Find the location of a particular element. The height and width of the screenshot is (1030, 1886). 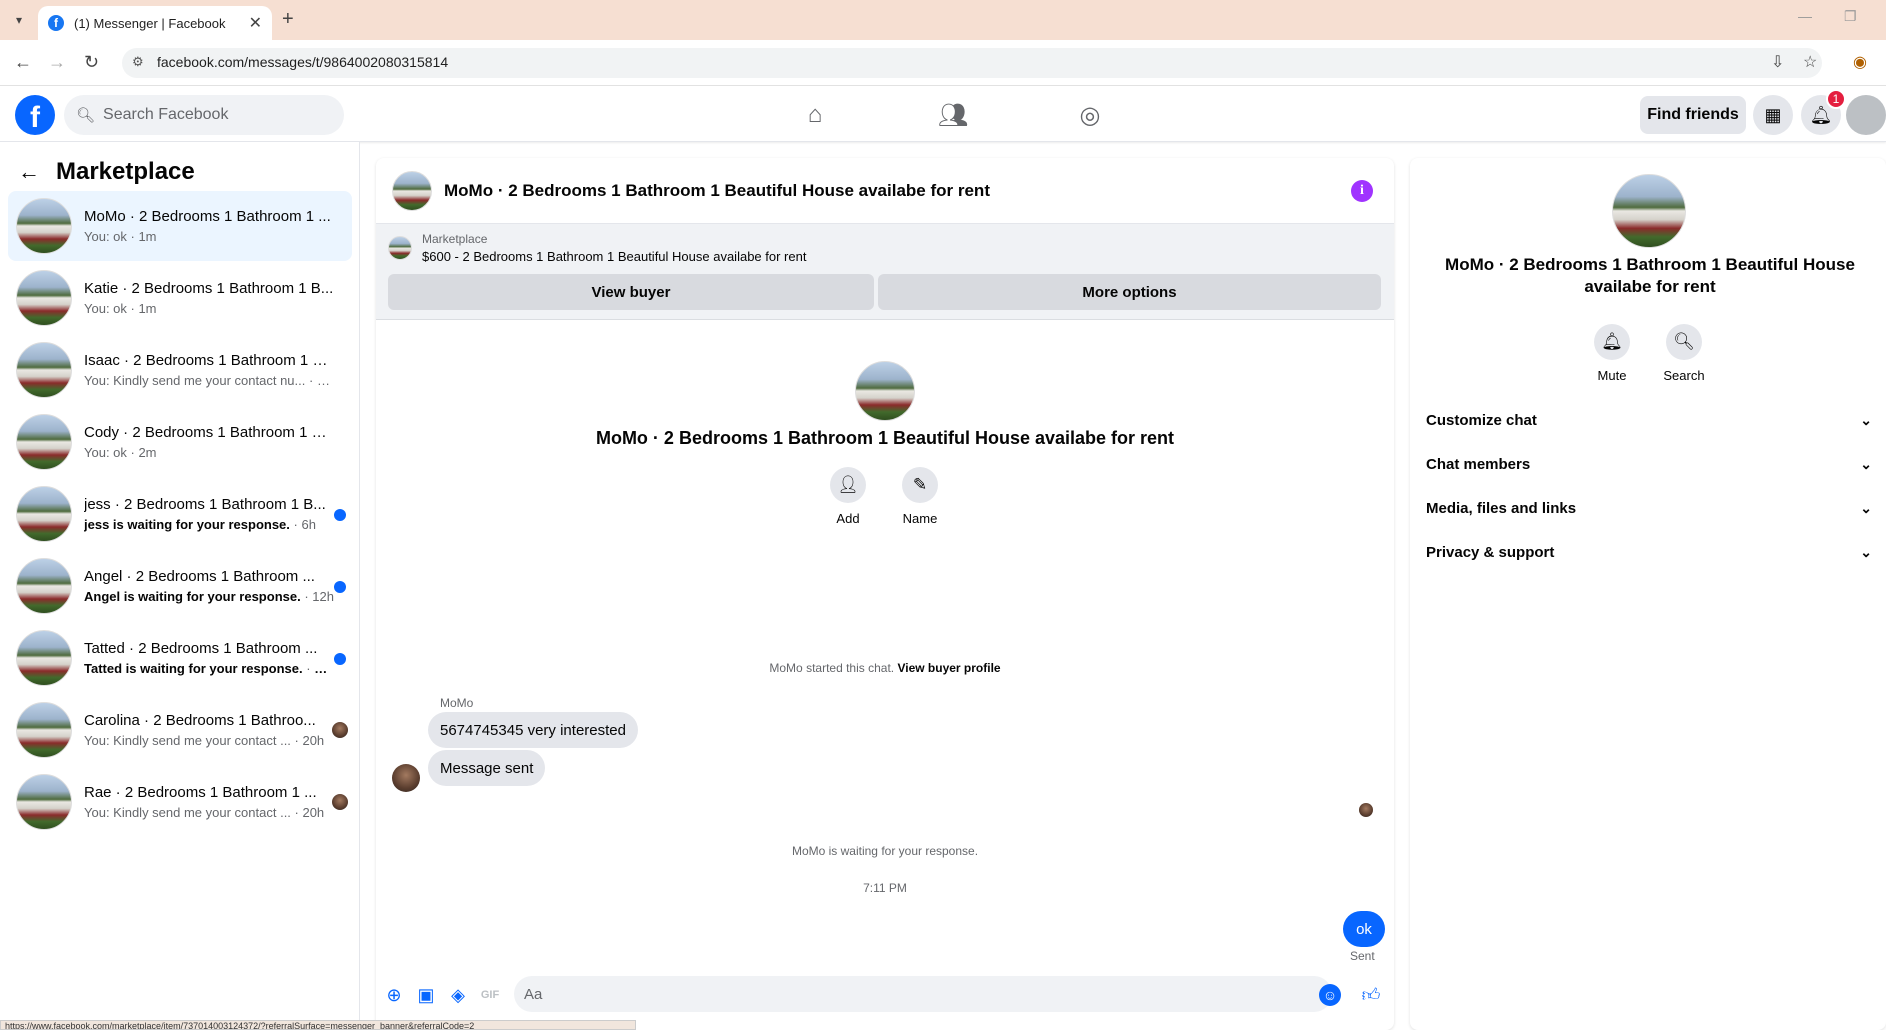

profile-icon: ◉ is located at coordinates (1860, 62).